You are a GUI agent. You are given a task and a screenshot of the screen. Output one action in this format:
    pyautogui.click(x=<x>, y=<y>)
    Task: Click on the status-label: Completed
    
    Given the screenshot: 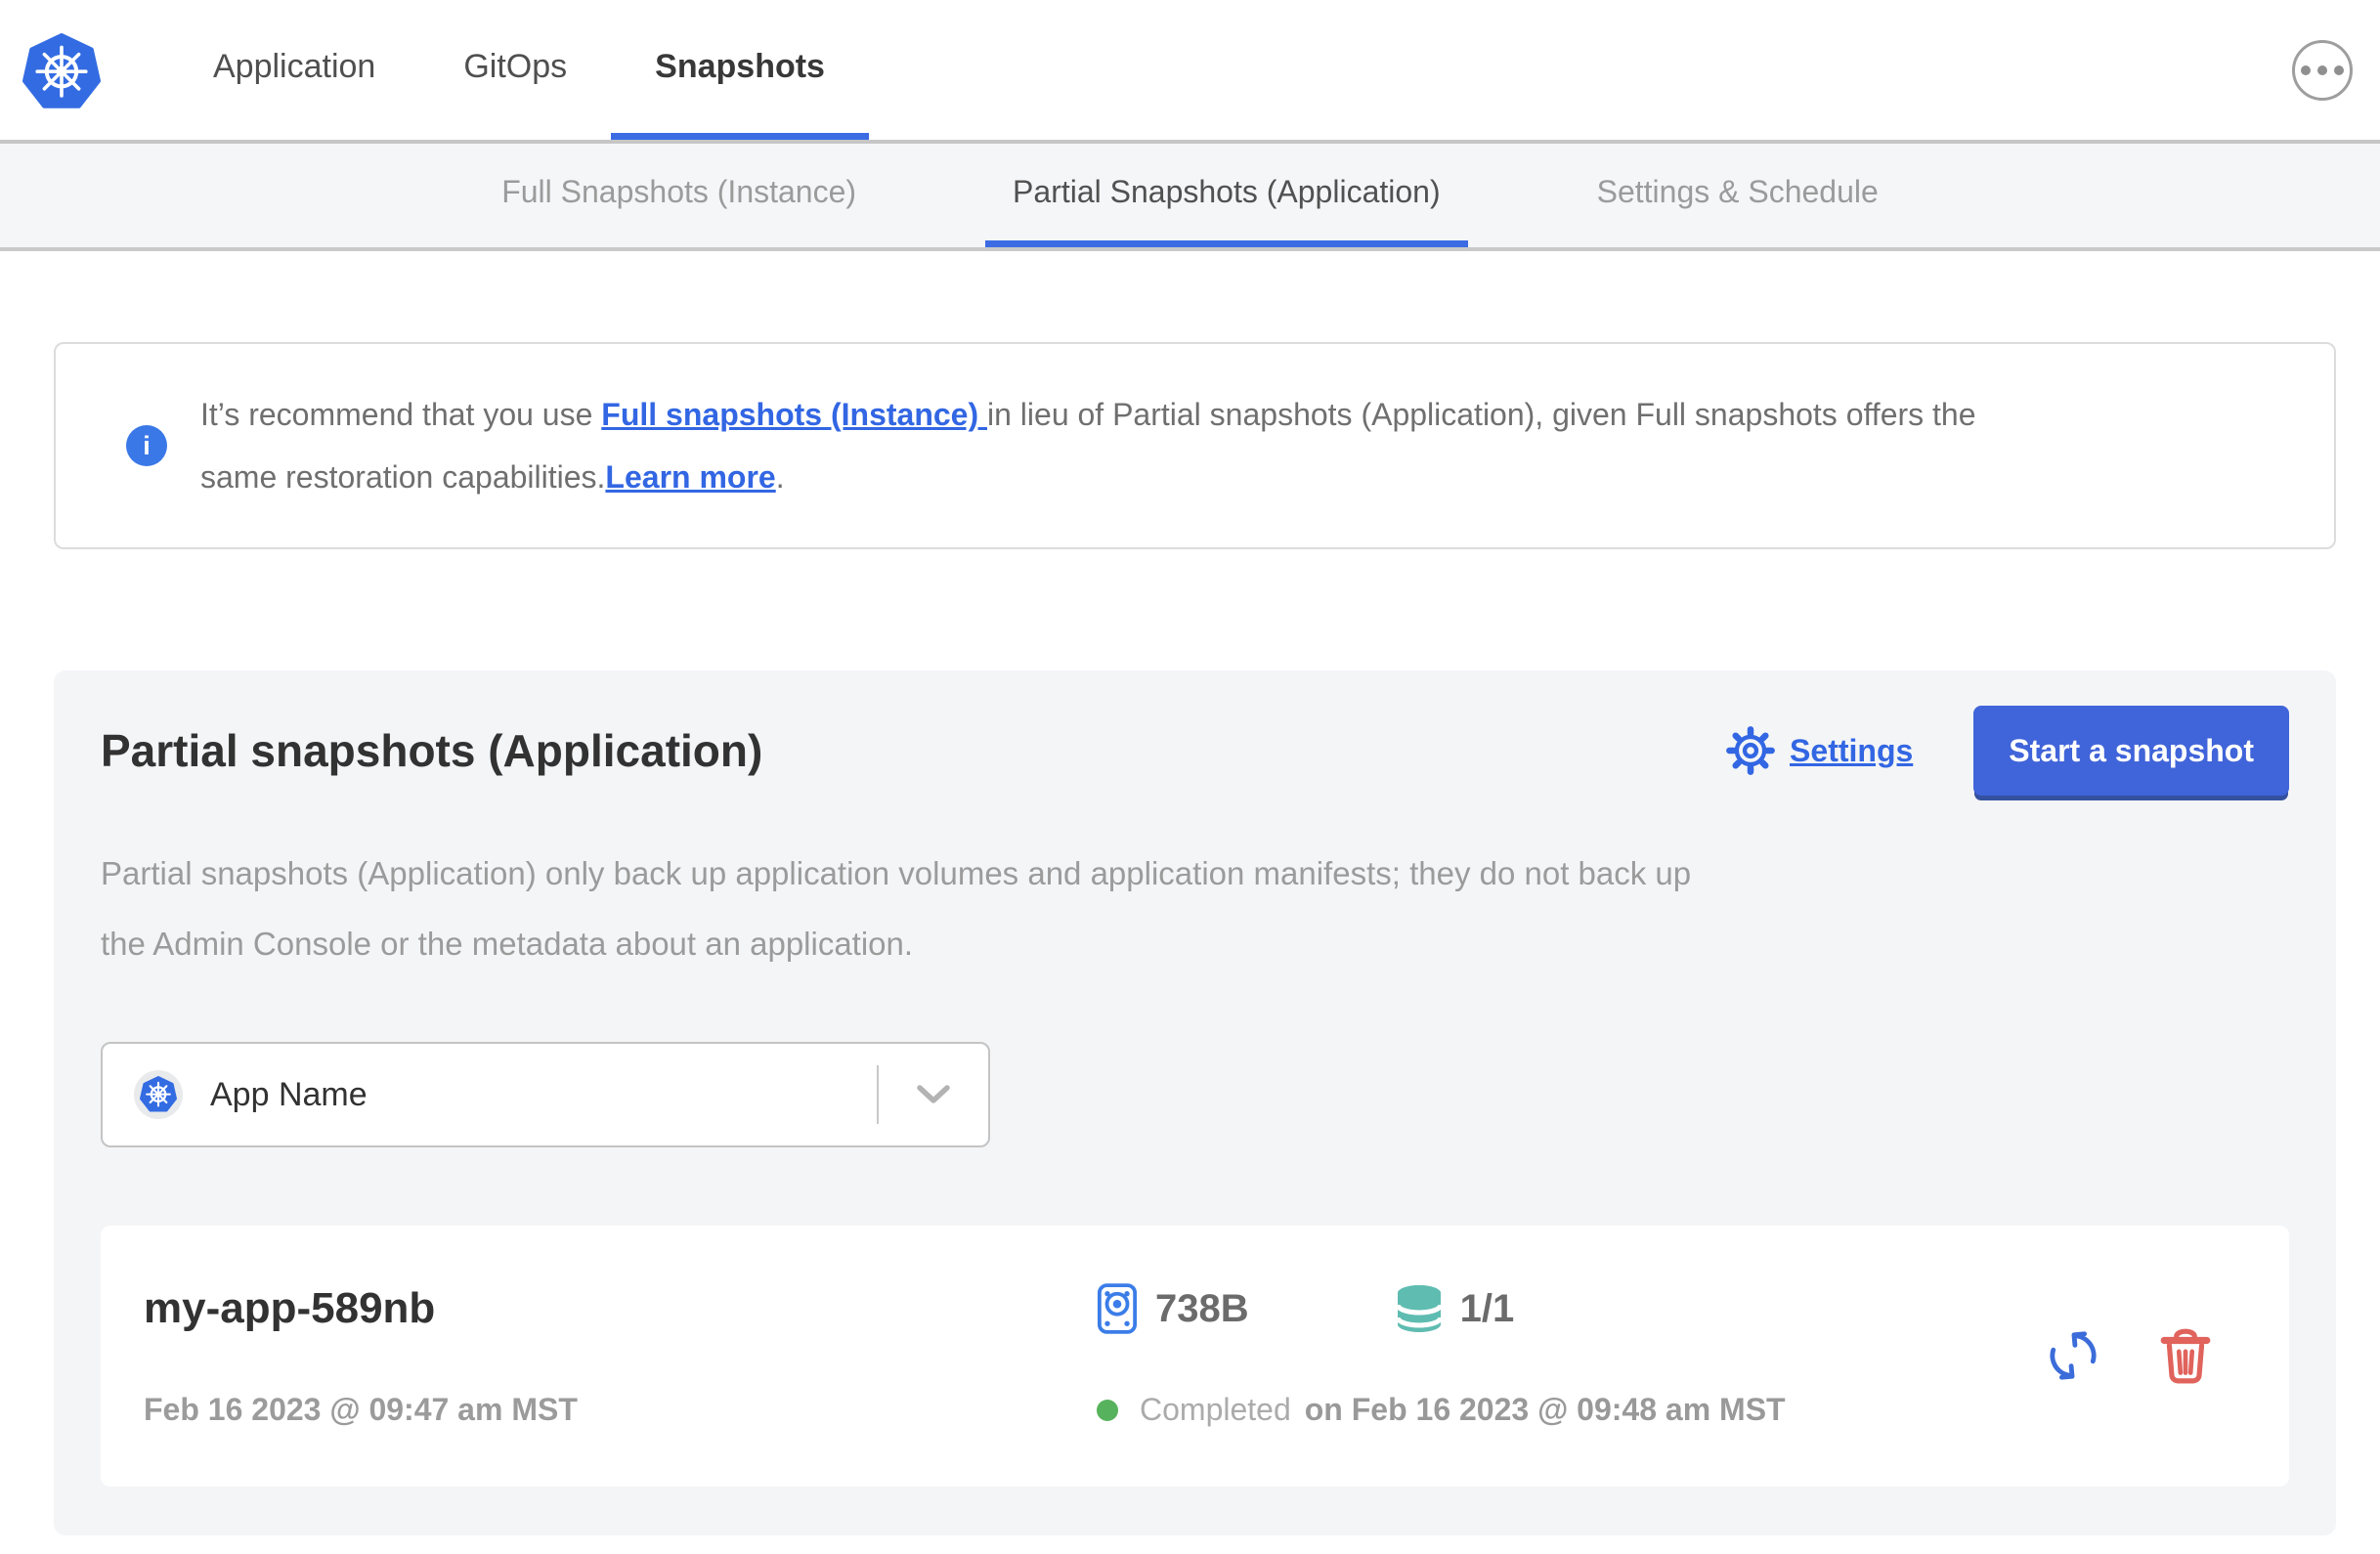 What is the action you would take?
    pyautogui.click(x=1215, y=1409)
    